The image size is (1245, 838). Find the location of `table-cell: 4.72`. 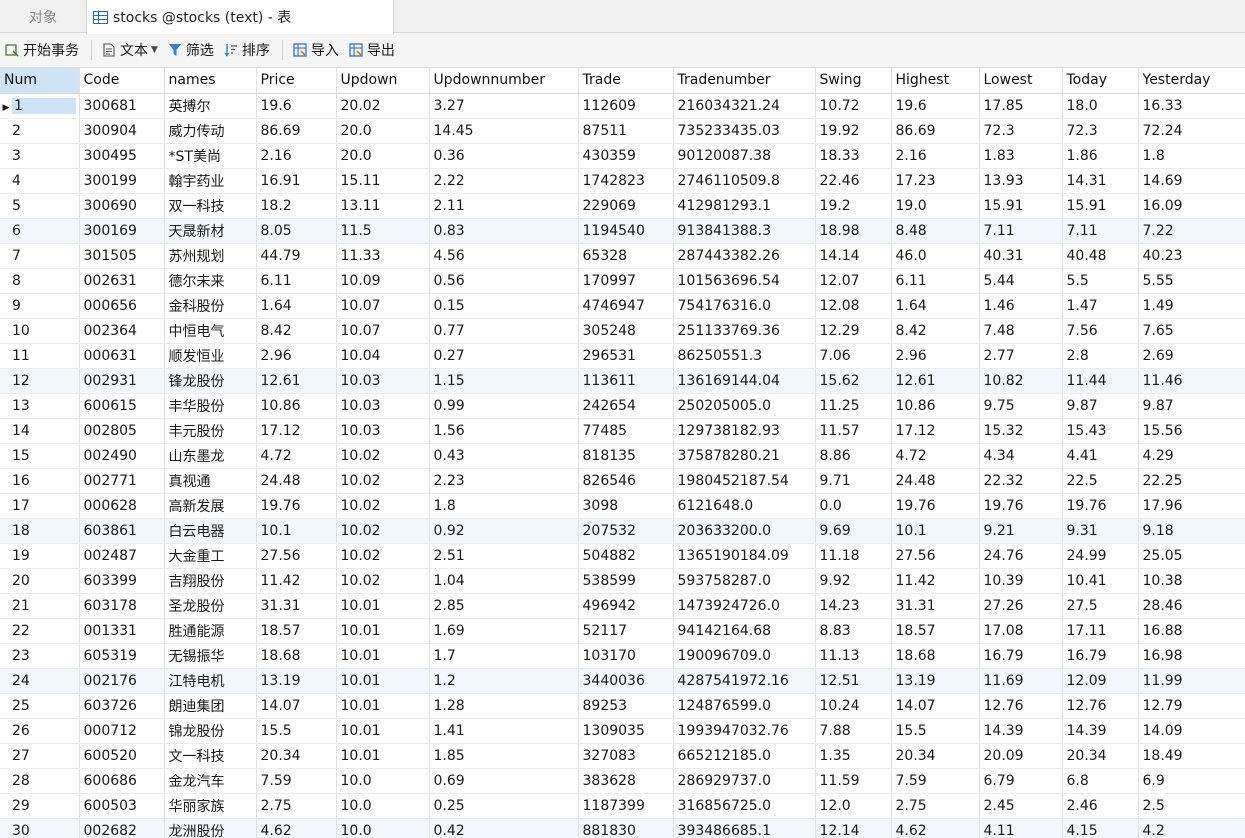

table-cell: 4.72 is located at coordinates (935, 456).